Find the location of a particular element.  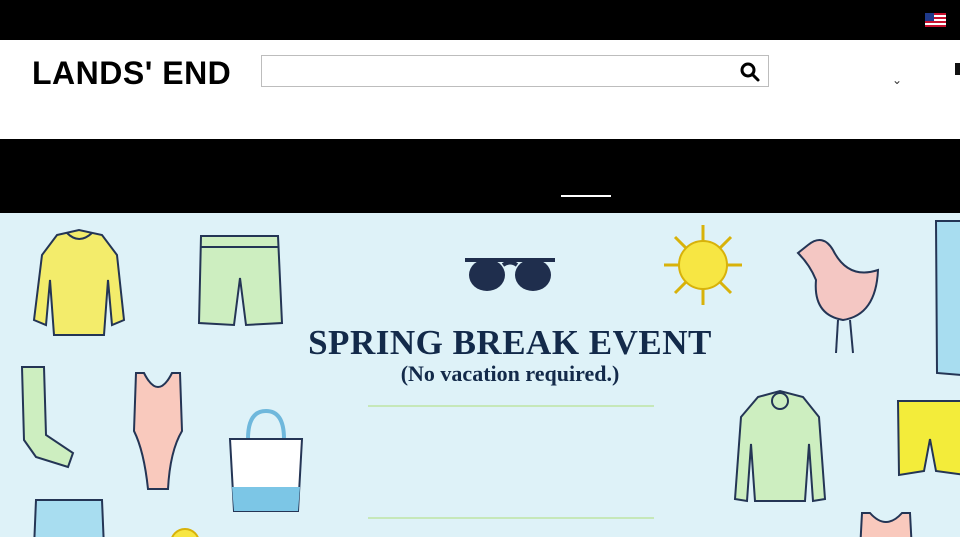

us-flag-icon is located at coordinates (935, 20).